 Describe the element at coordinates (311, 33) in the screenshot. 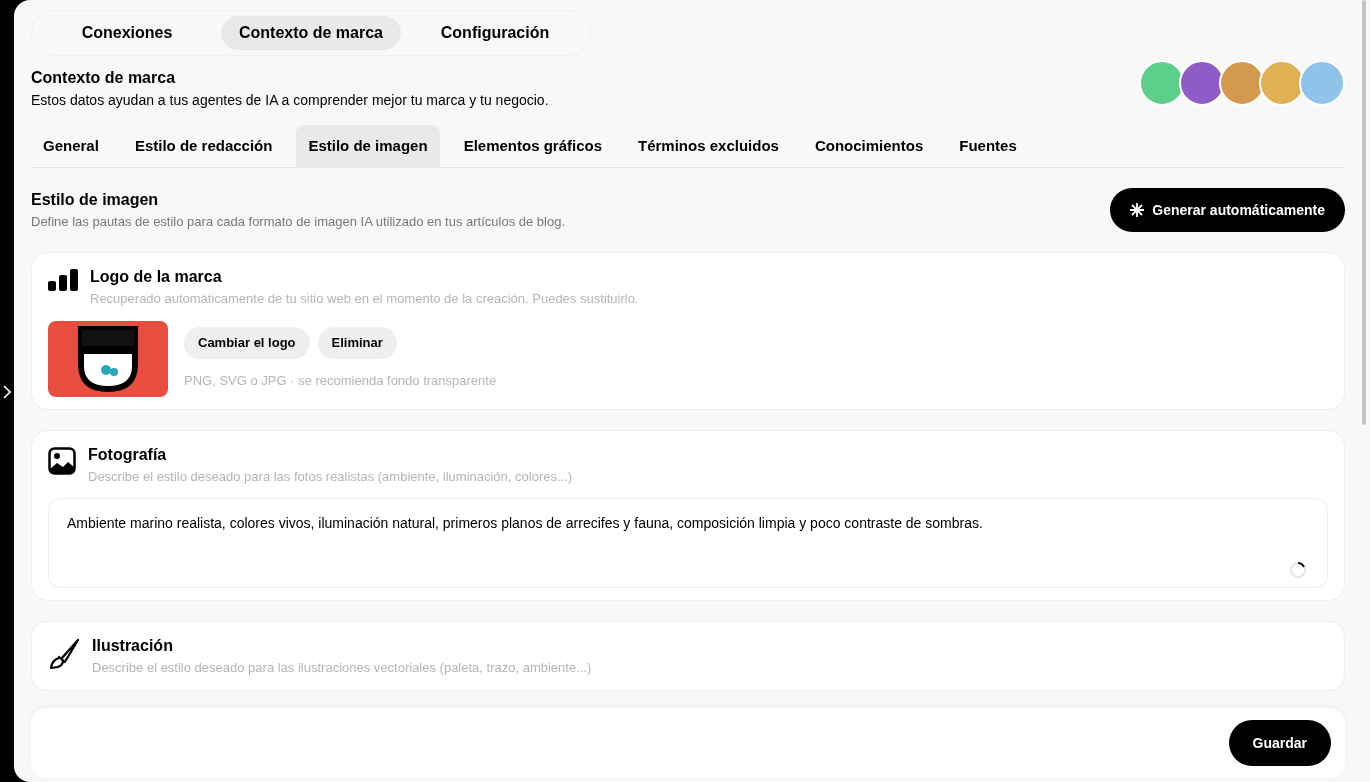

I see `top-tab: Contexto de marca` at that location.